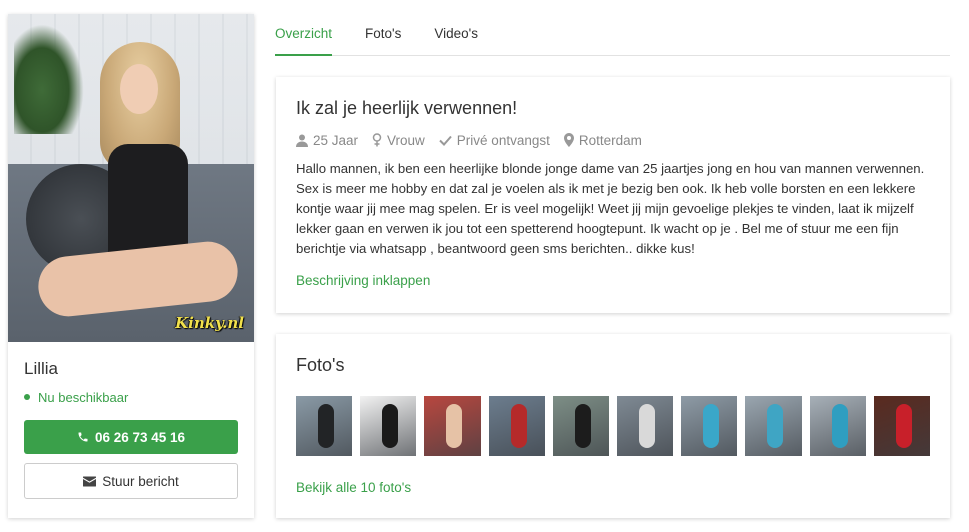  What do you see at coordinates (503, 140) in the screenshot?
I see `meta-reception-label: Privé ontvangst` at bounding box center [503, 140].